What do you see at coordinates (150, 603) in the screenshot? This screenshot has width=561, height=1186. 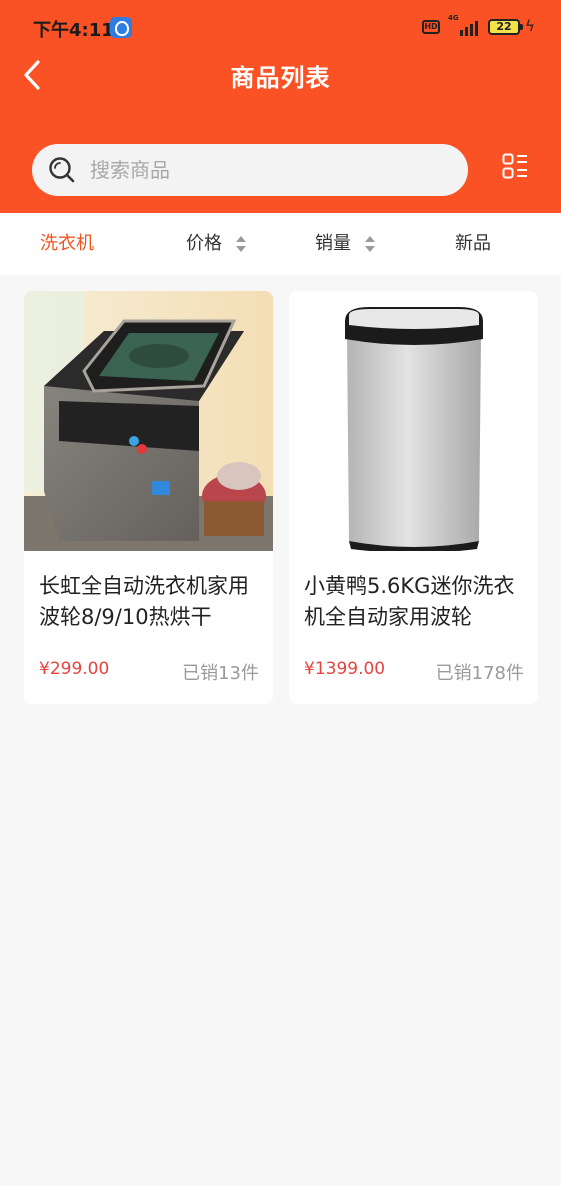 I see `product-title: 长虹全自动洗衣机家用波轮8/9/10热烘干` at bounding box center [150, 603].